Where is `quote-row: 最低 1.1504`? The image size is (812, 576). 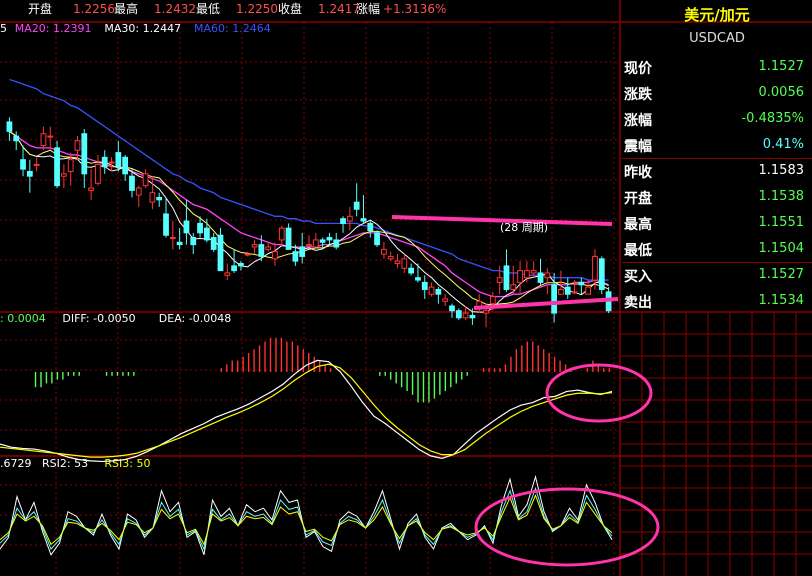 quote-row: 最低 1.1504 is located at coordinates (715, 249).